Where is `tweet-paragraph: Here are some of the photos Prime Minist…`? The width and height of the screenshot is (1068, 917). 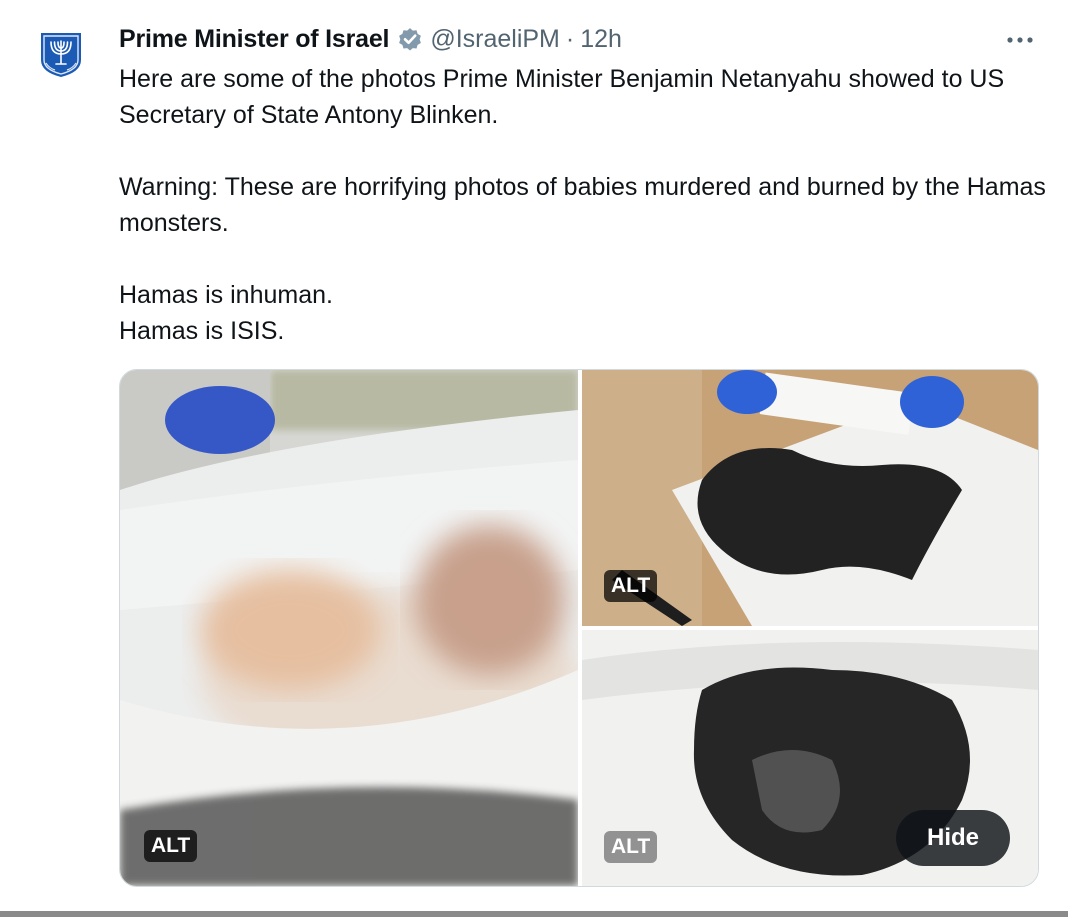
tweet-paragraph: Here are some of the photos Prime Minist… is located at coordinates (562, 97).